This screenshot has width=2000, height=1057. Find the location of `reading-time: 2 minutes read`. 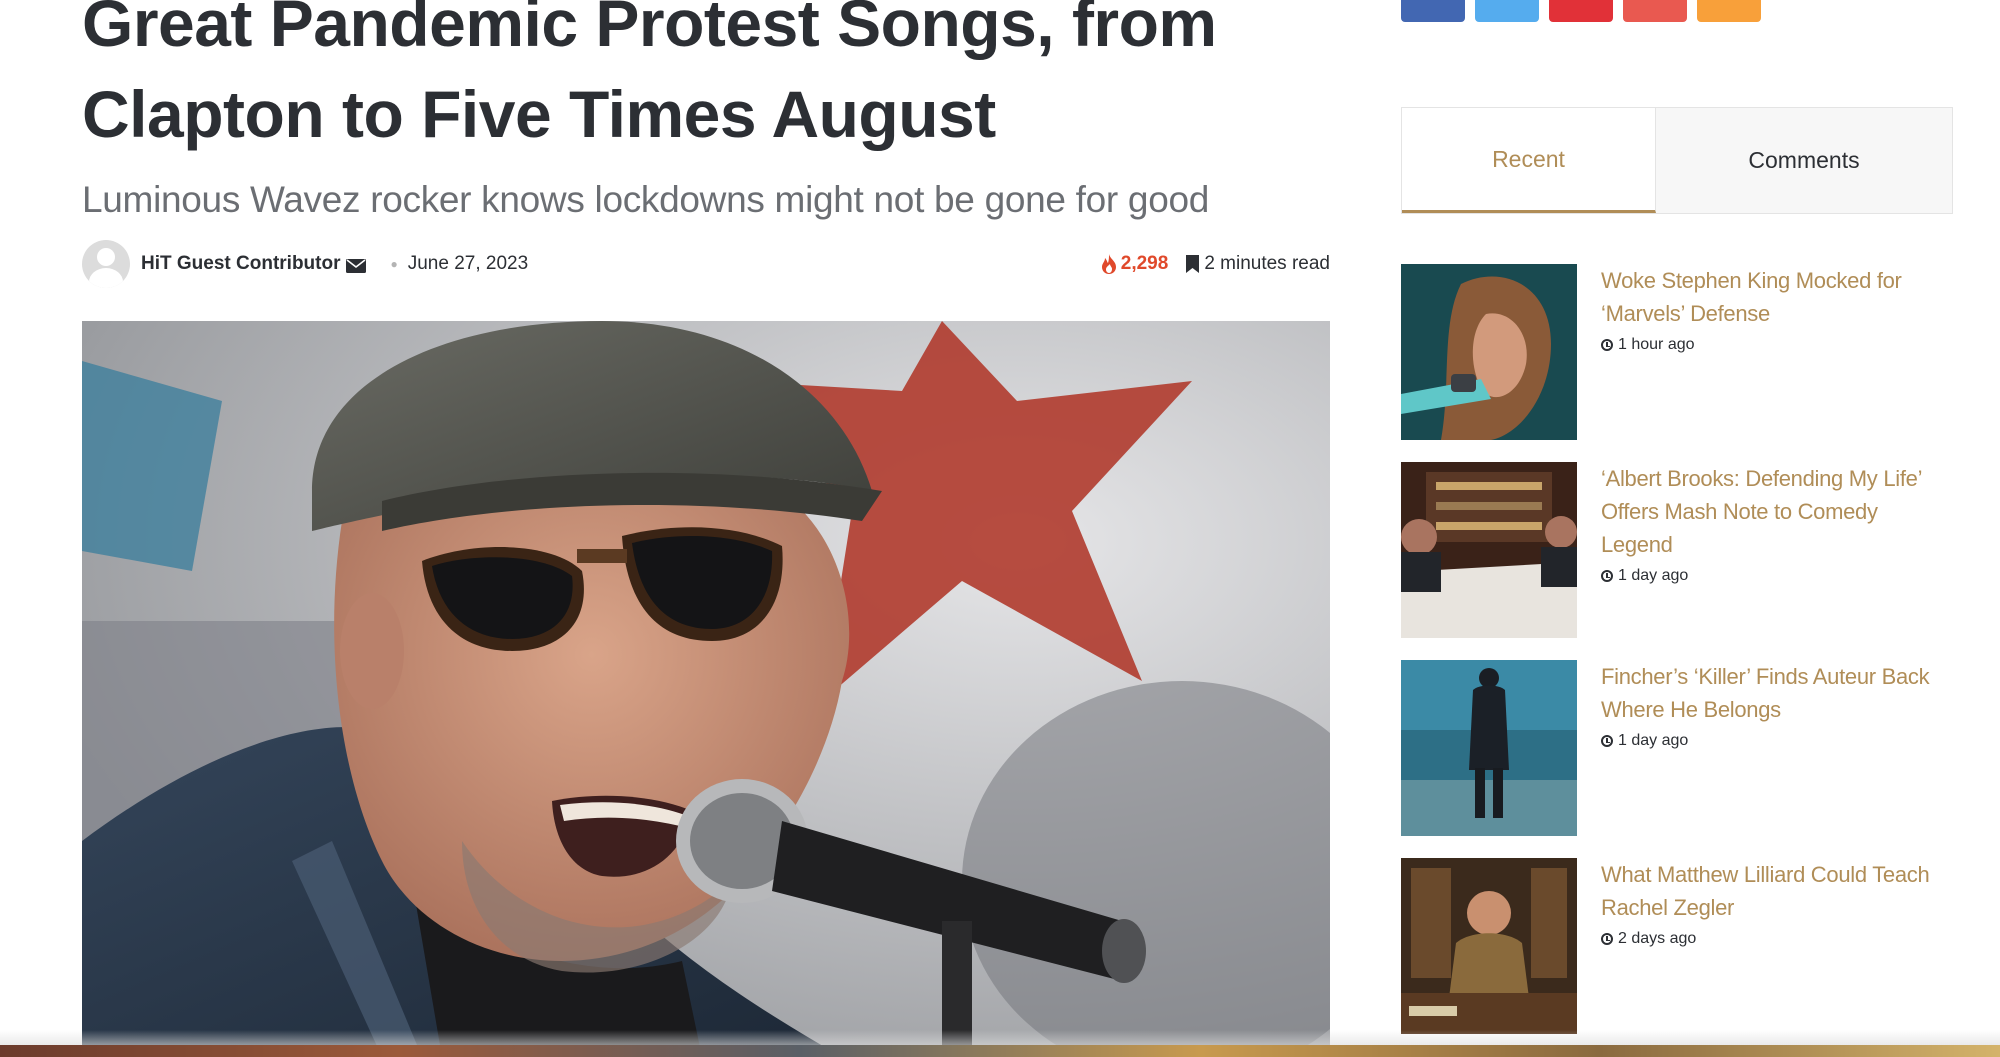

reading-time: 2 minutes read is located at coordinates (1258, 264).